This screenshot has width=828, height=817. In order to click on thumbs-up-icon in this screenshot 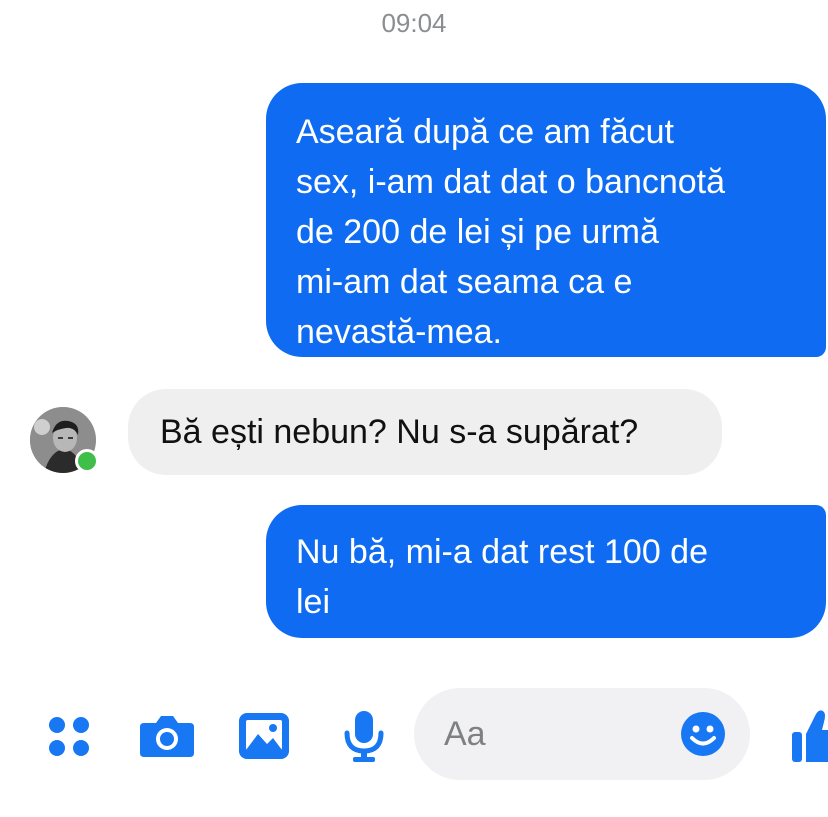, I will do `click(809, 734)`.